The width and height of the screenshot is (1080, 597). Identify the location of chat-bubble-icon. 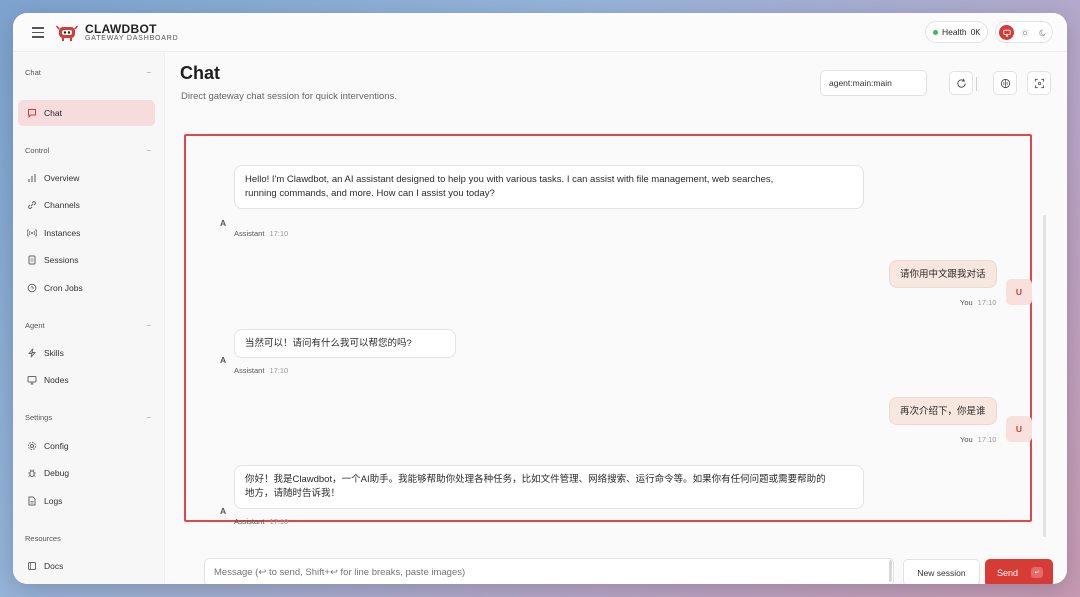
(32, 113).